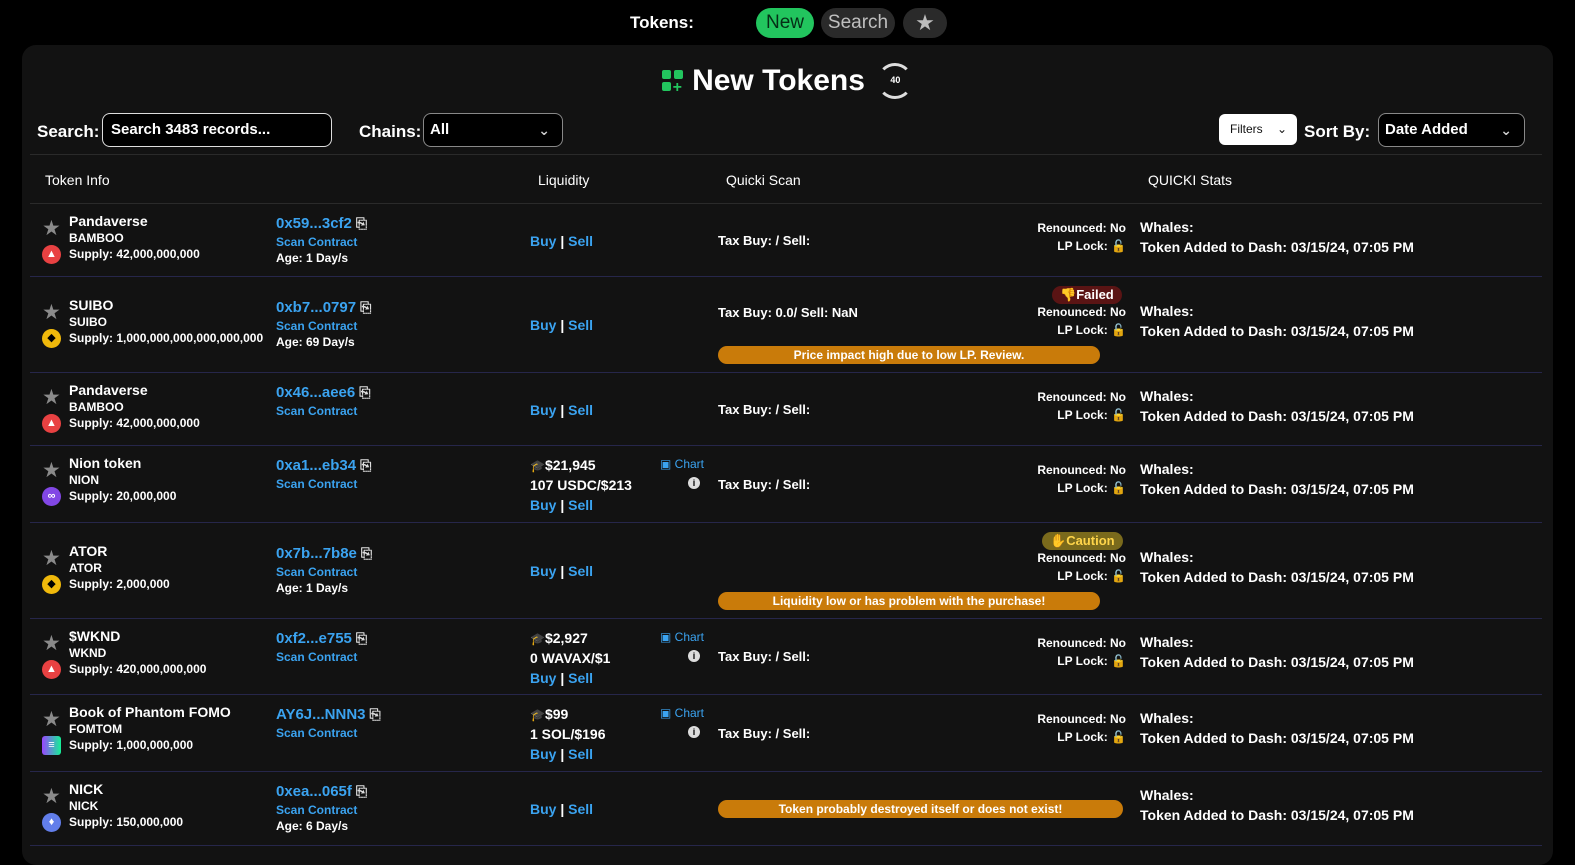  What do you see at coordinates (323, 307) in the screenshot?
I see `contract-address: 0xb7...0797 ⎘` at bounding box center [323, 307].